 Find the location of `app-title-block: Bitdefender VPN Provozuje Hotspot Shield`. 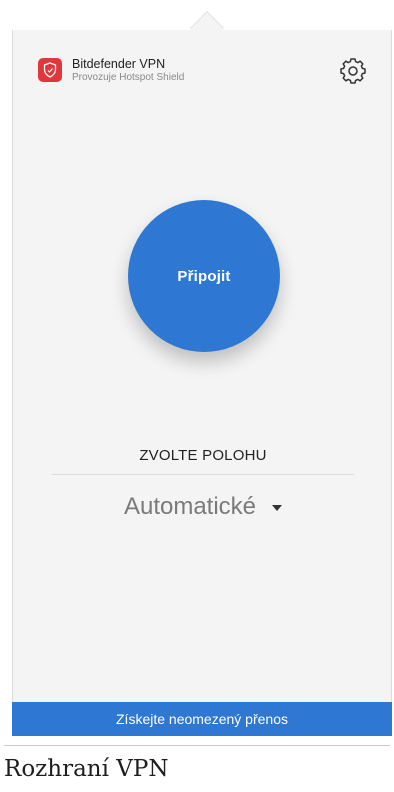

app-title-block: Bitdefender VPN Provozuje Hotspot Shield is located at coordinates (128, 70).